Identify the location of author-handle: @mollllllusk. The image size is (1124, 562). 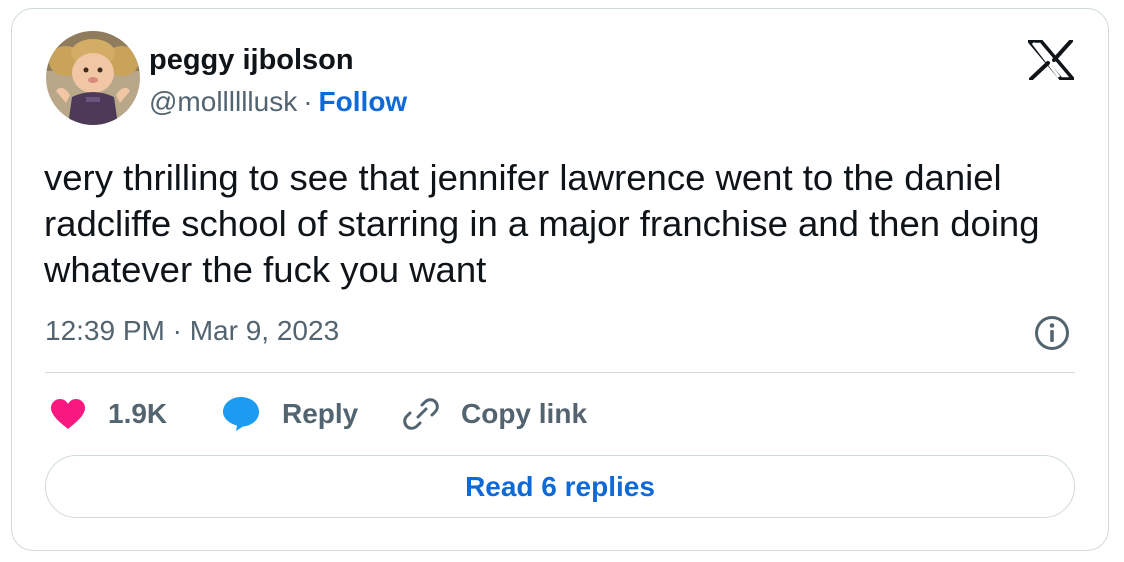
(223, 101).